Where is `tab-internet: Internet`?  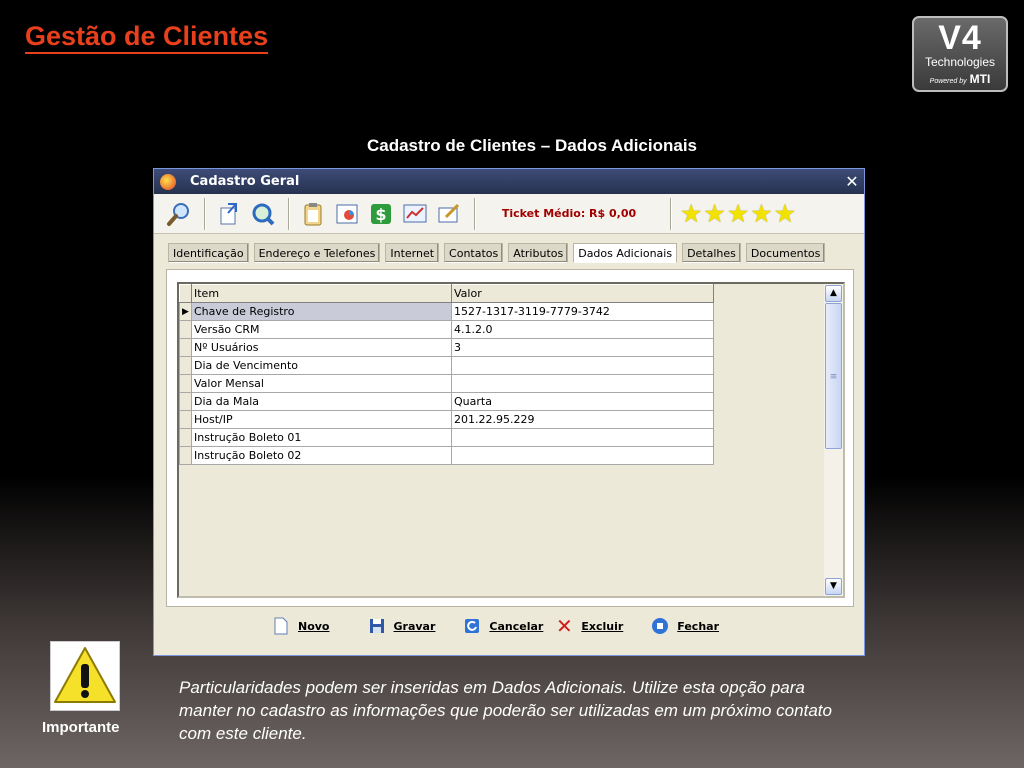 tab-internet: Internet is located at coordinates (412, 253).